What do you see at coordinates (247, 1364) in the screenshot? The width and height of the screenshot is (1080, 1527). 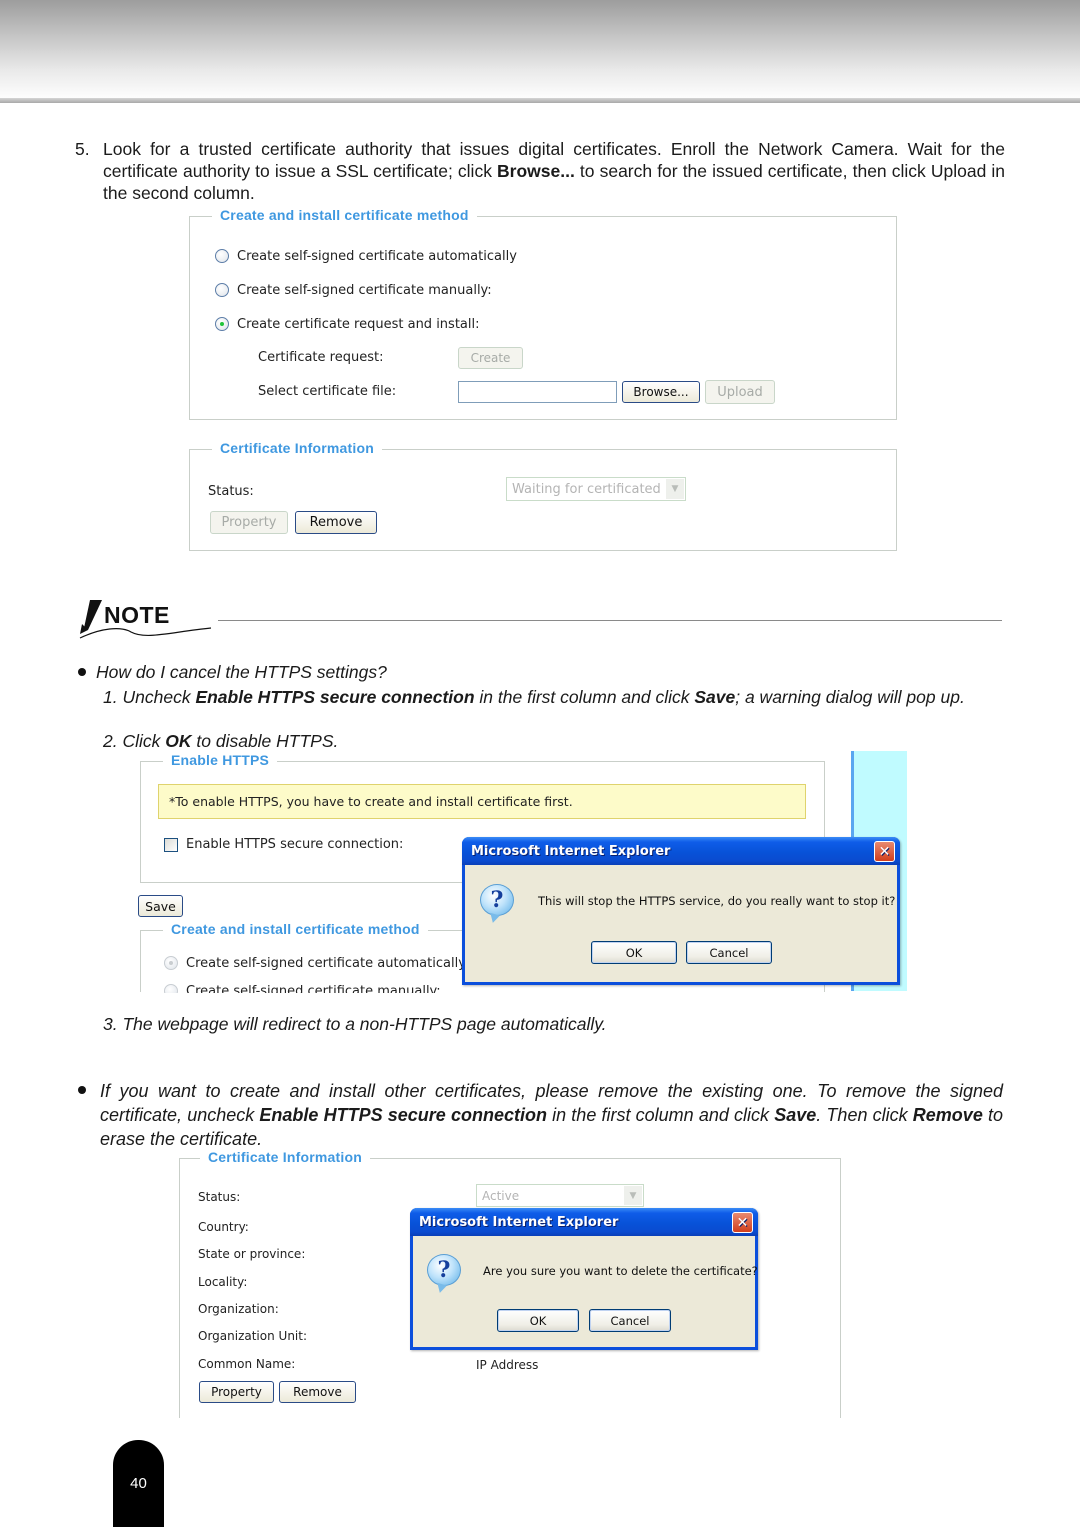 I see `common-name-label: Common Name:` at bounding box center [247, 1364].